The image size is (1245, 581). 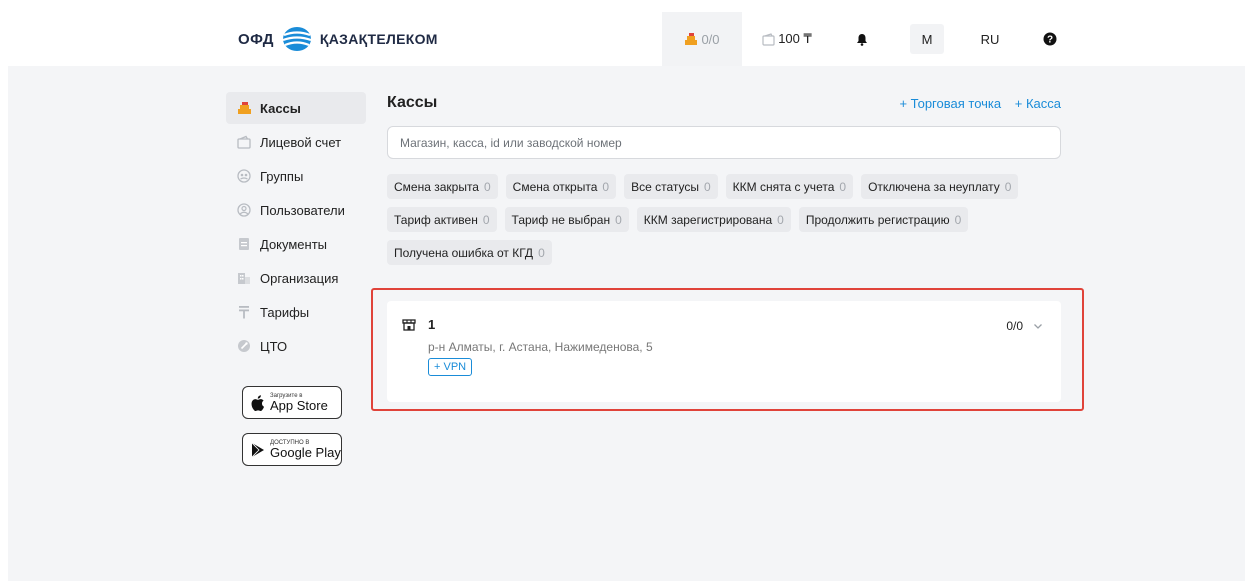 I want to click on service-center-icon, so click(x=244, y=346).